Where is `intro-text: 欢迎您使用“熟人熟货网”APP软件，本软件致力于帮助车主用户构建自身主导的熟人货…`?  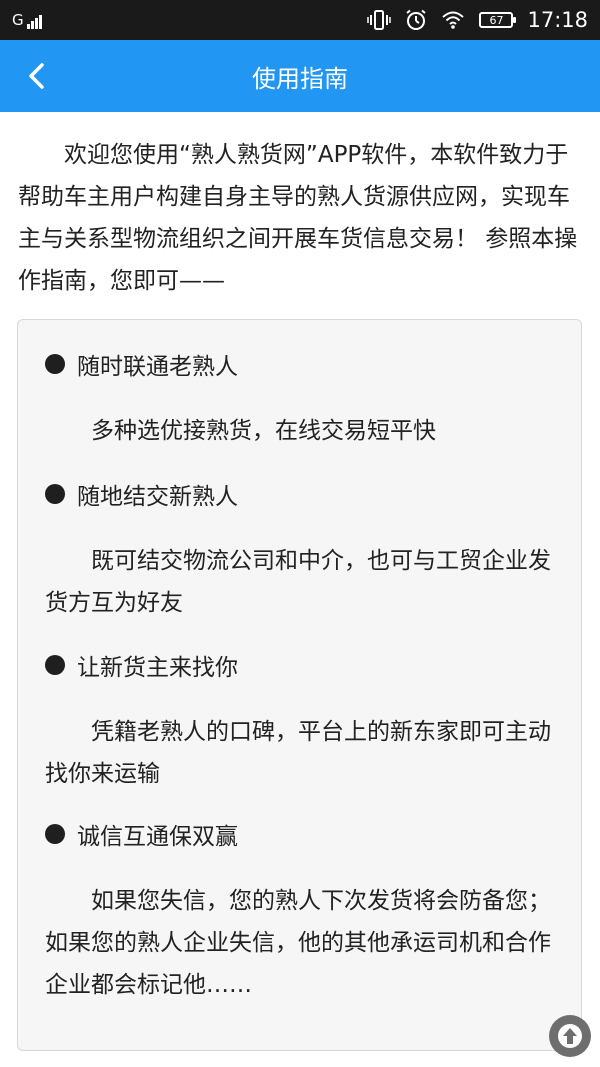 intro-text: 欢迎您使用“熟人熟货网”APP软件，本软件致力于帮助车主用户构建自身主导的熟人货… is located at coordinates (298, 218).